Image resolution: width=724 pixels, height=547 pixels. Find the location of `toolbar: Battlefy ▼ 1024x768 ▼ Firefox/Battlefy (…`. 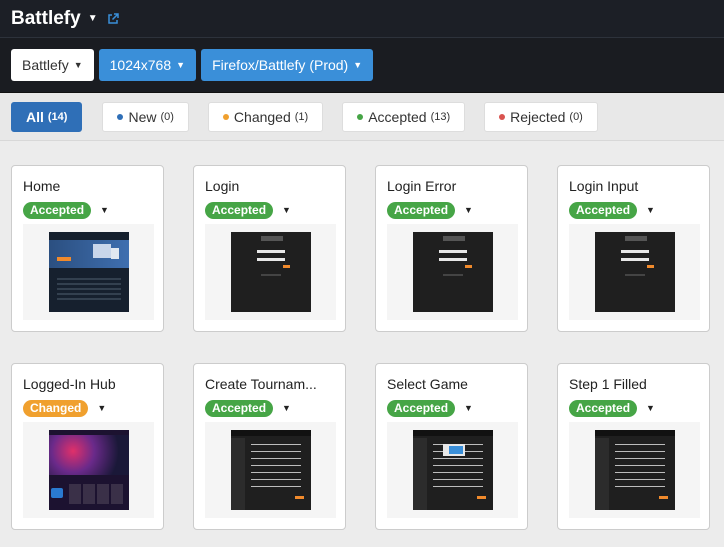

toolbar: Battlefy ▼ 1024x768 ▼ Firefox/Battlefy (… is located at coordinates (362, 65).